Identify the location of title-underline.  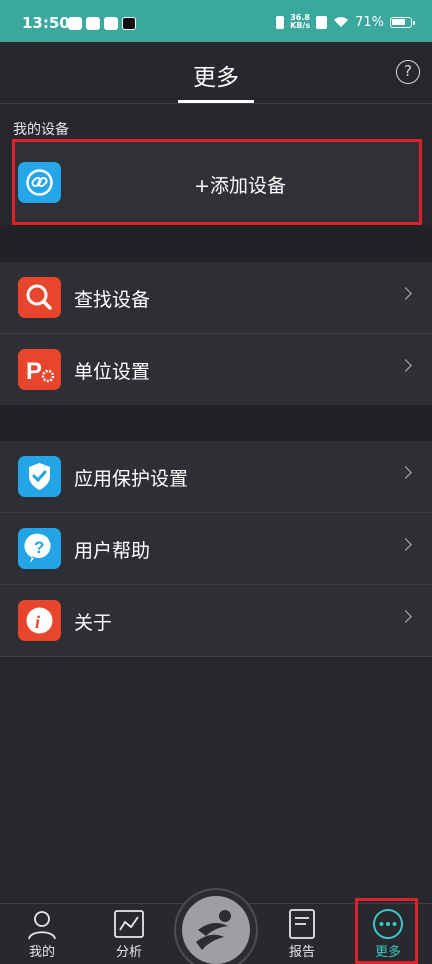
(216, 101).